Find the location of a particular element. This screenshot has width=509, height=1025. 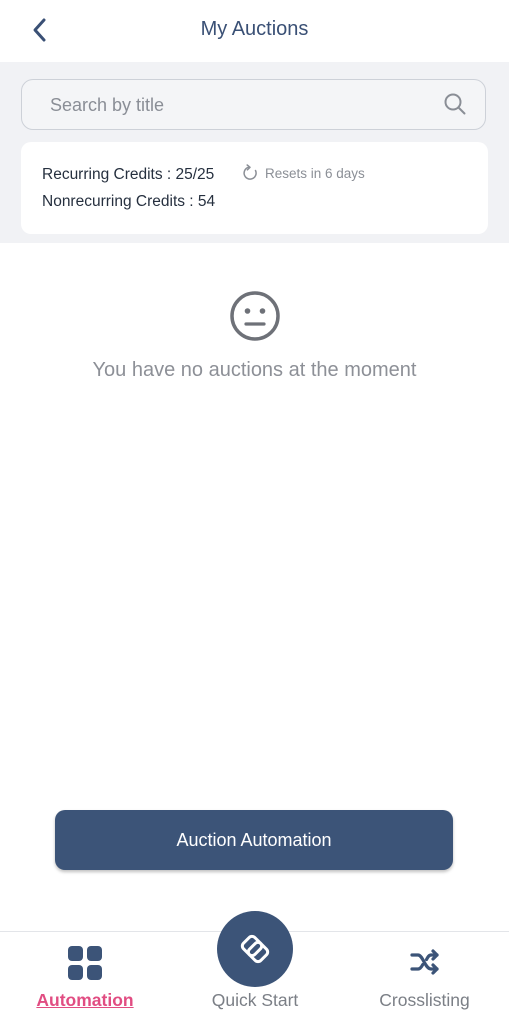

nav-item-label: Quick Start is located at coordinates (255, 1000).